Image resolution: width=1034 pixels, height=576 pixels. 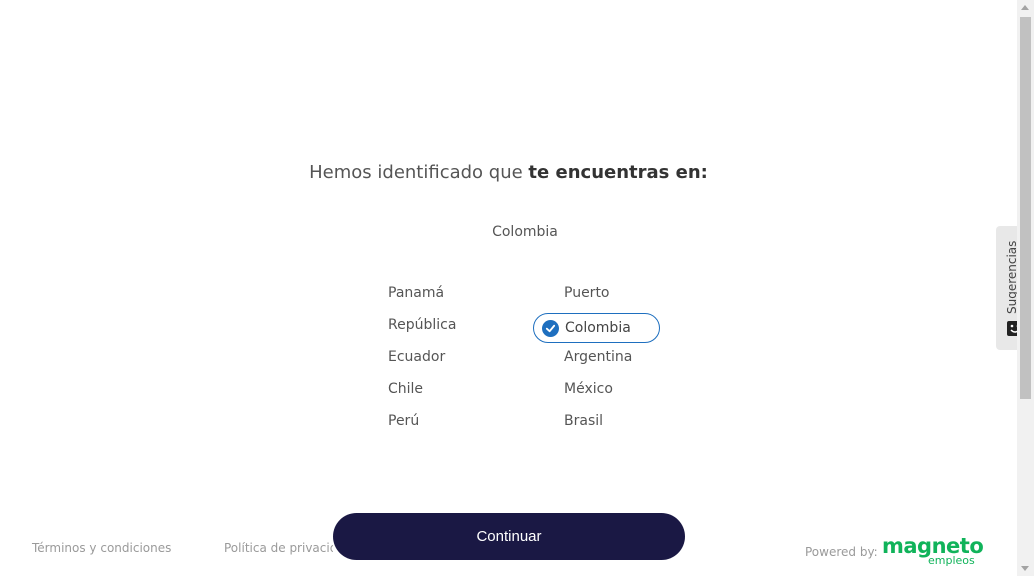 I want to click on country-option-mexico: México, so click(x=588, y=389).